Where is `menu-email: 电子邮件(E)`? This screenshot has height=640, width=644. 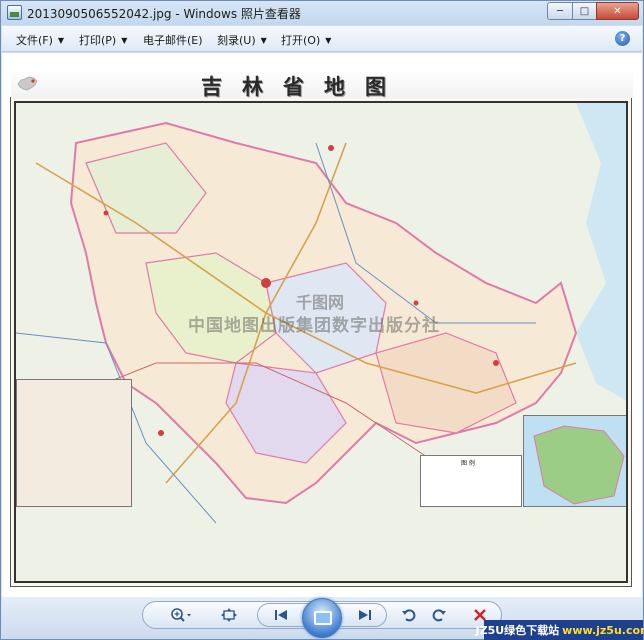 menu-email: 电子邮件(E) is located at coordinates (173, 40).